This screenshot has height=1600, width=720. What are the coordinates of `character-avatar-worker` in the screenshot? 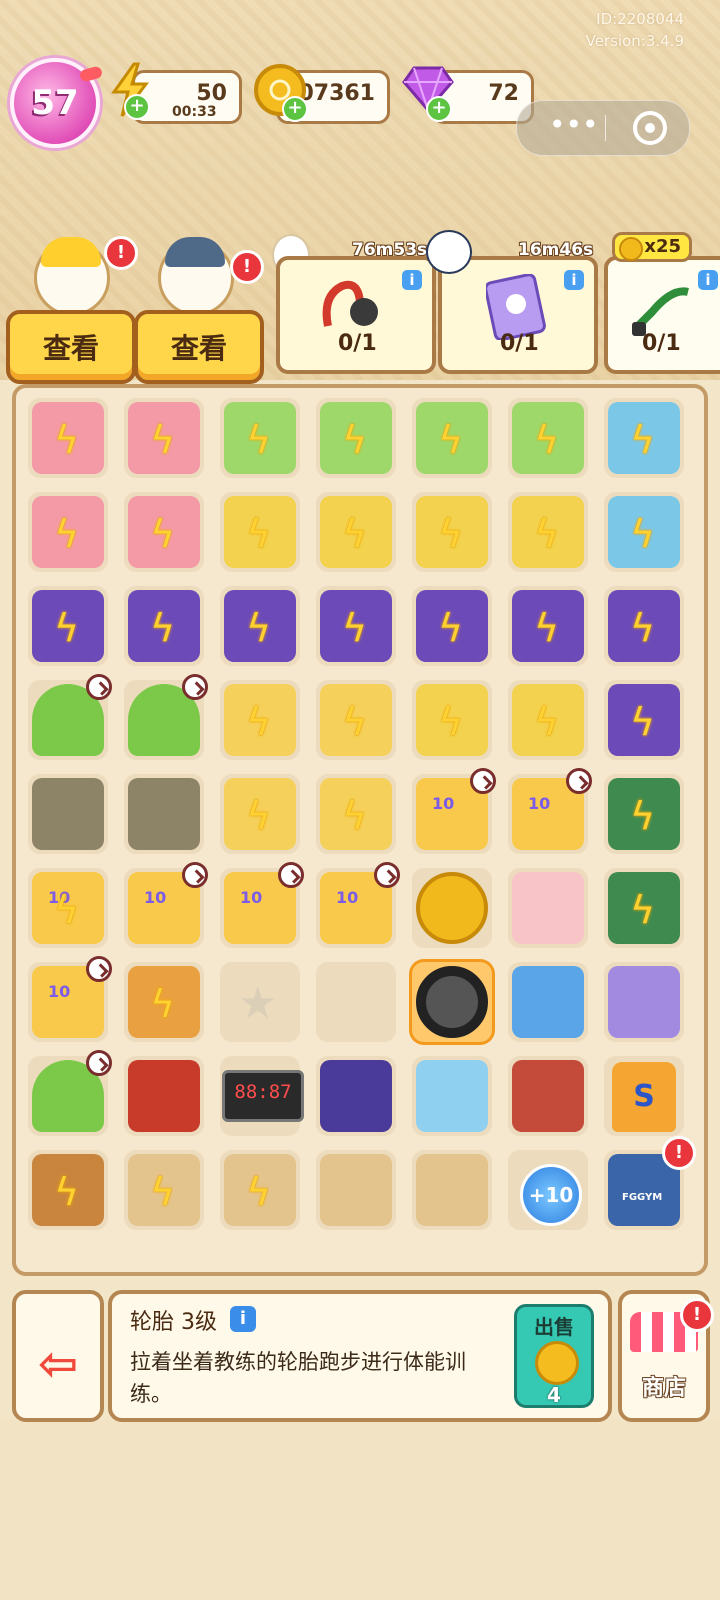 It's located at (72, 276).